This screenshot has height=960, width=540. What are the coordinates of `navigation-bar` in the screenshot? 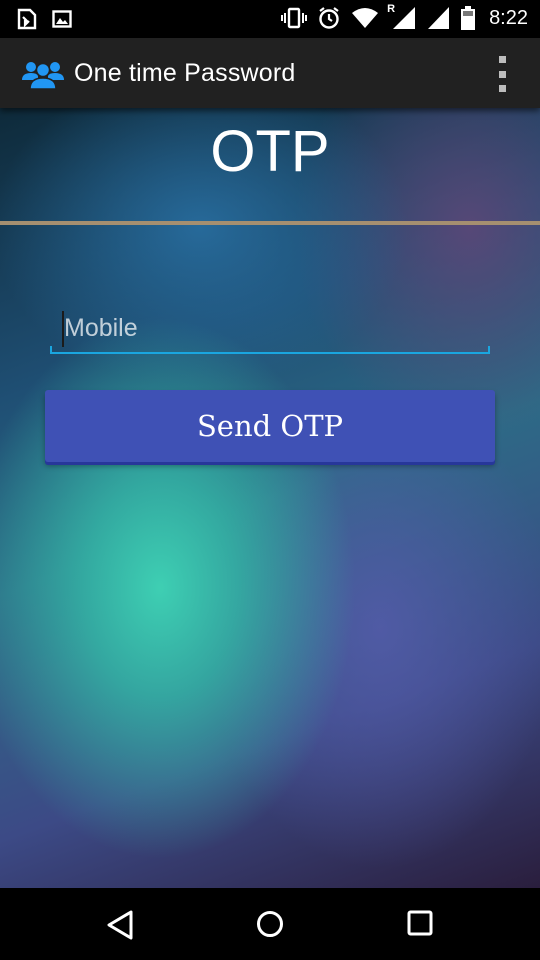 It's located at (270, 924).